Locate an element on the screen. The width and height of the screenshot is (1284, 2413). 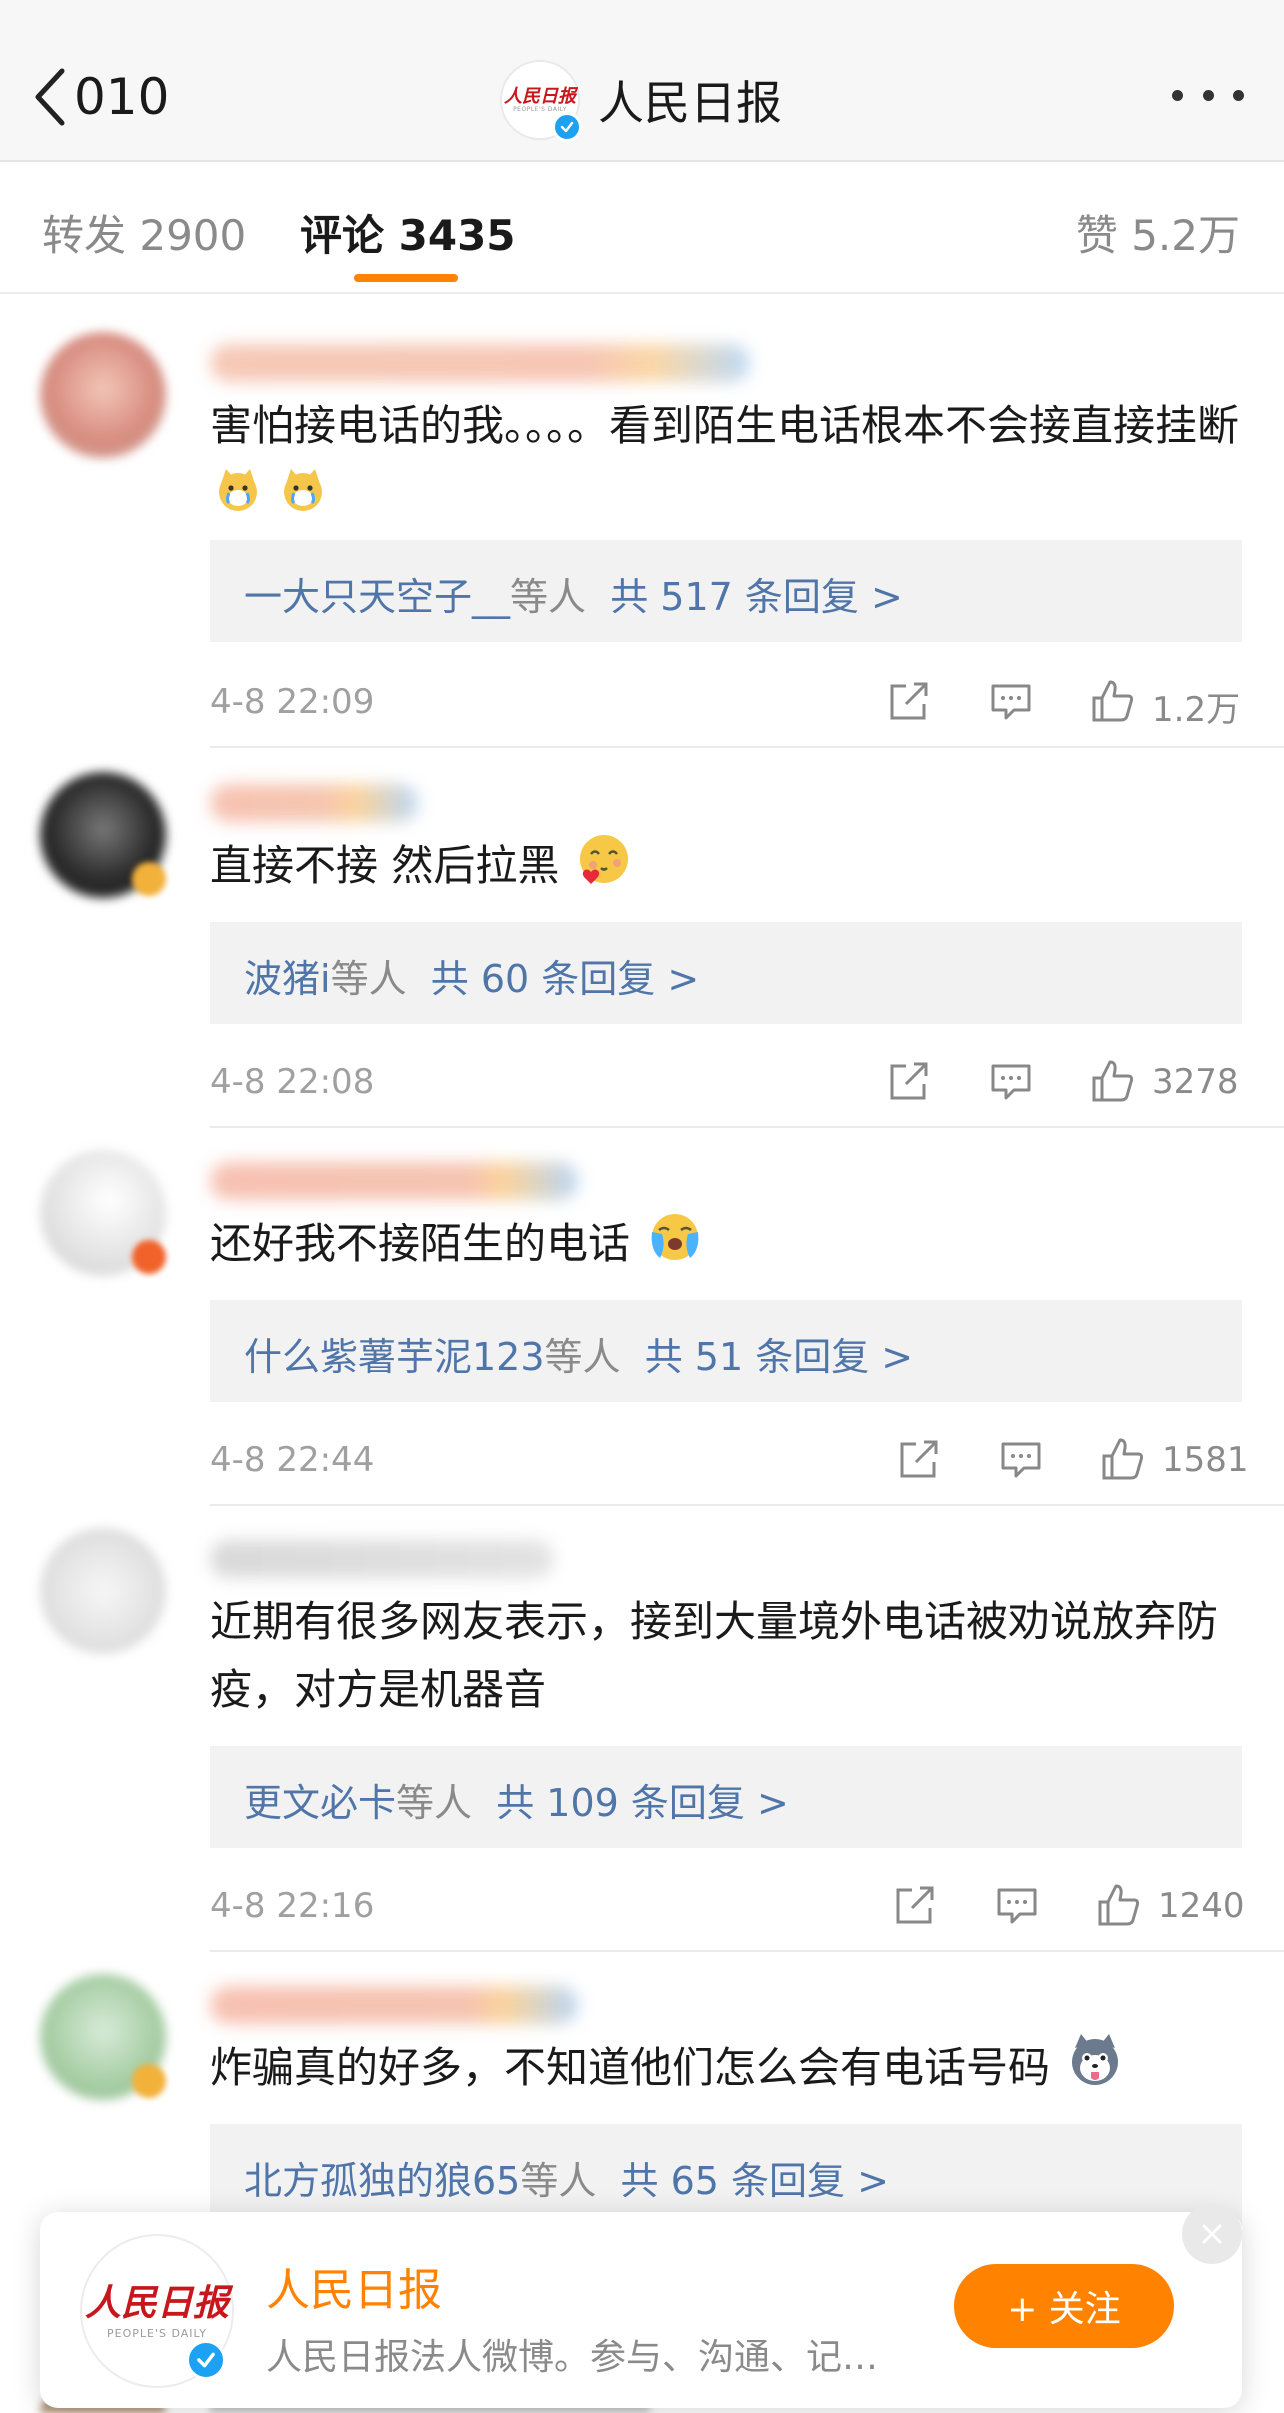
tab-likes: 赞 5.2万 is located at coordinates (1158, 232).